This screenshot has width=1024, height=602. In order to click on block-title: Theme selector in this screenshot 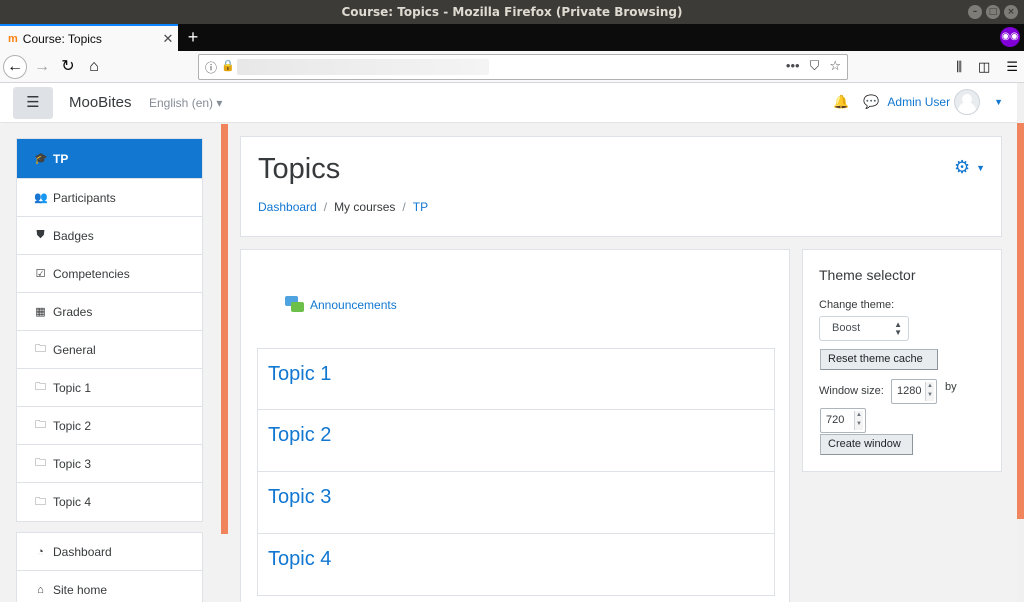, I will do `click(867, 275)`.